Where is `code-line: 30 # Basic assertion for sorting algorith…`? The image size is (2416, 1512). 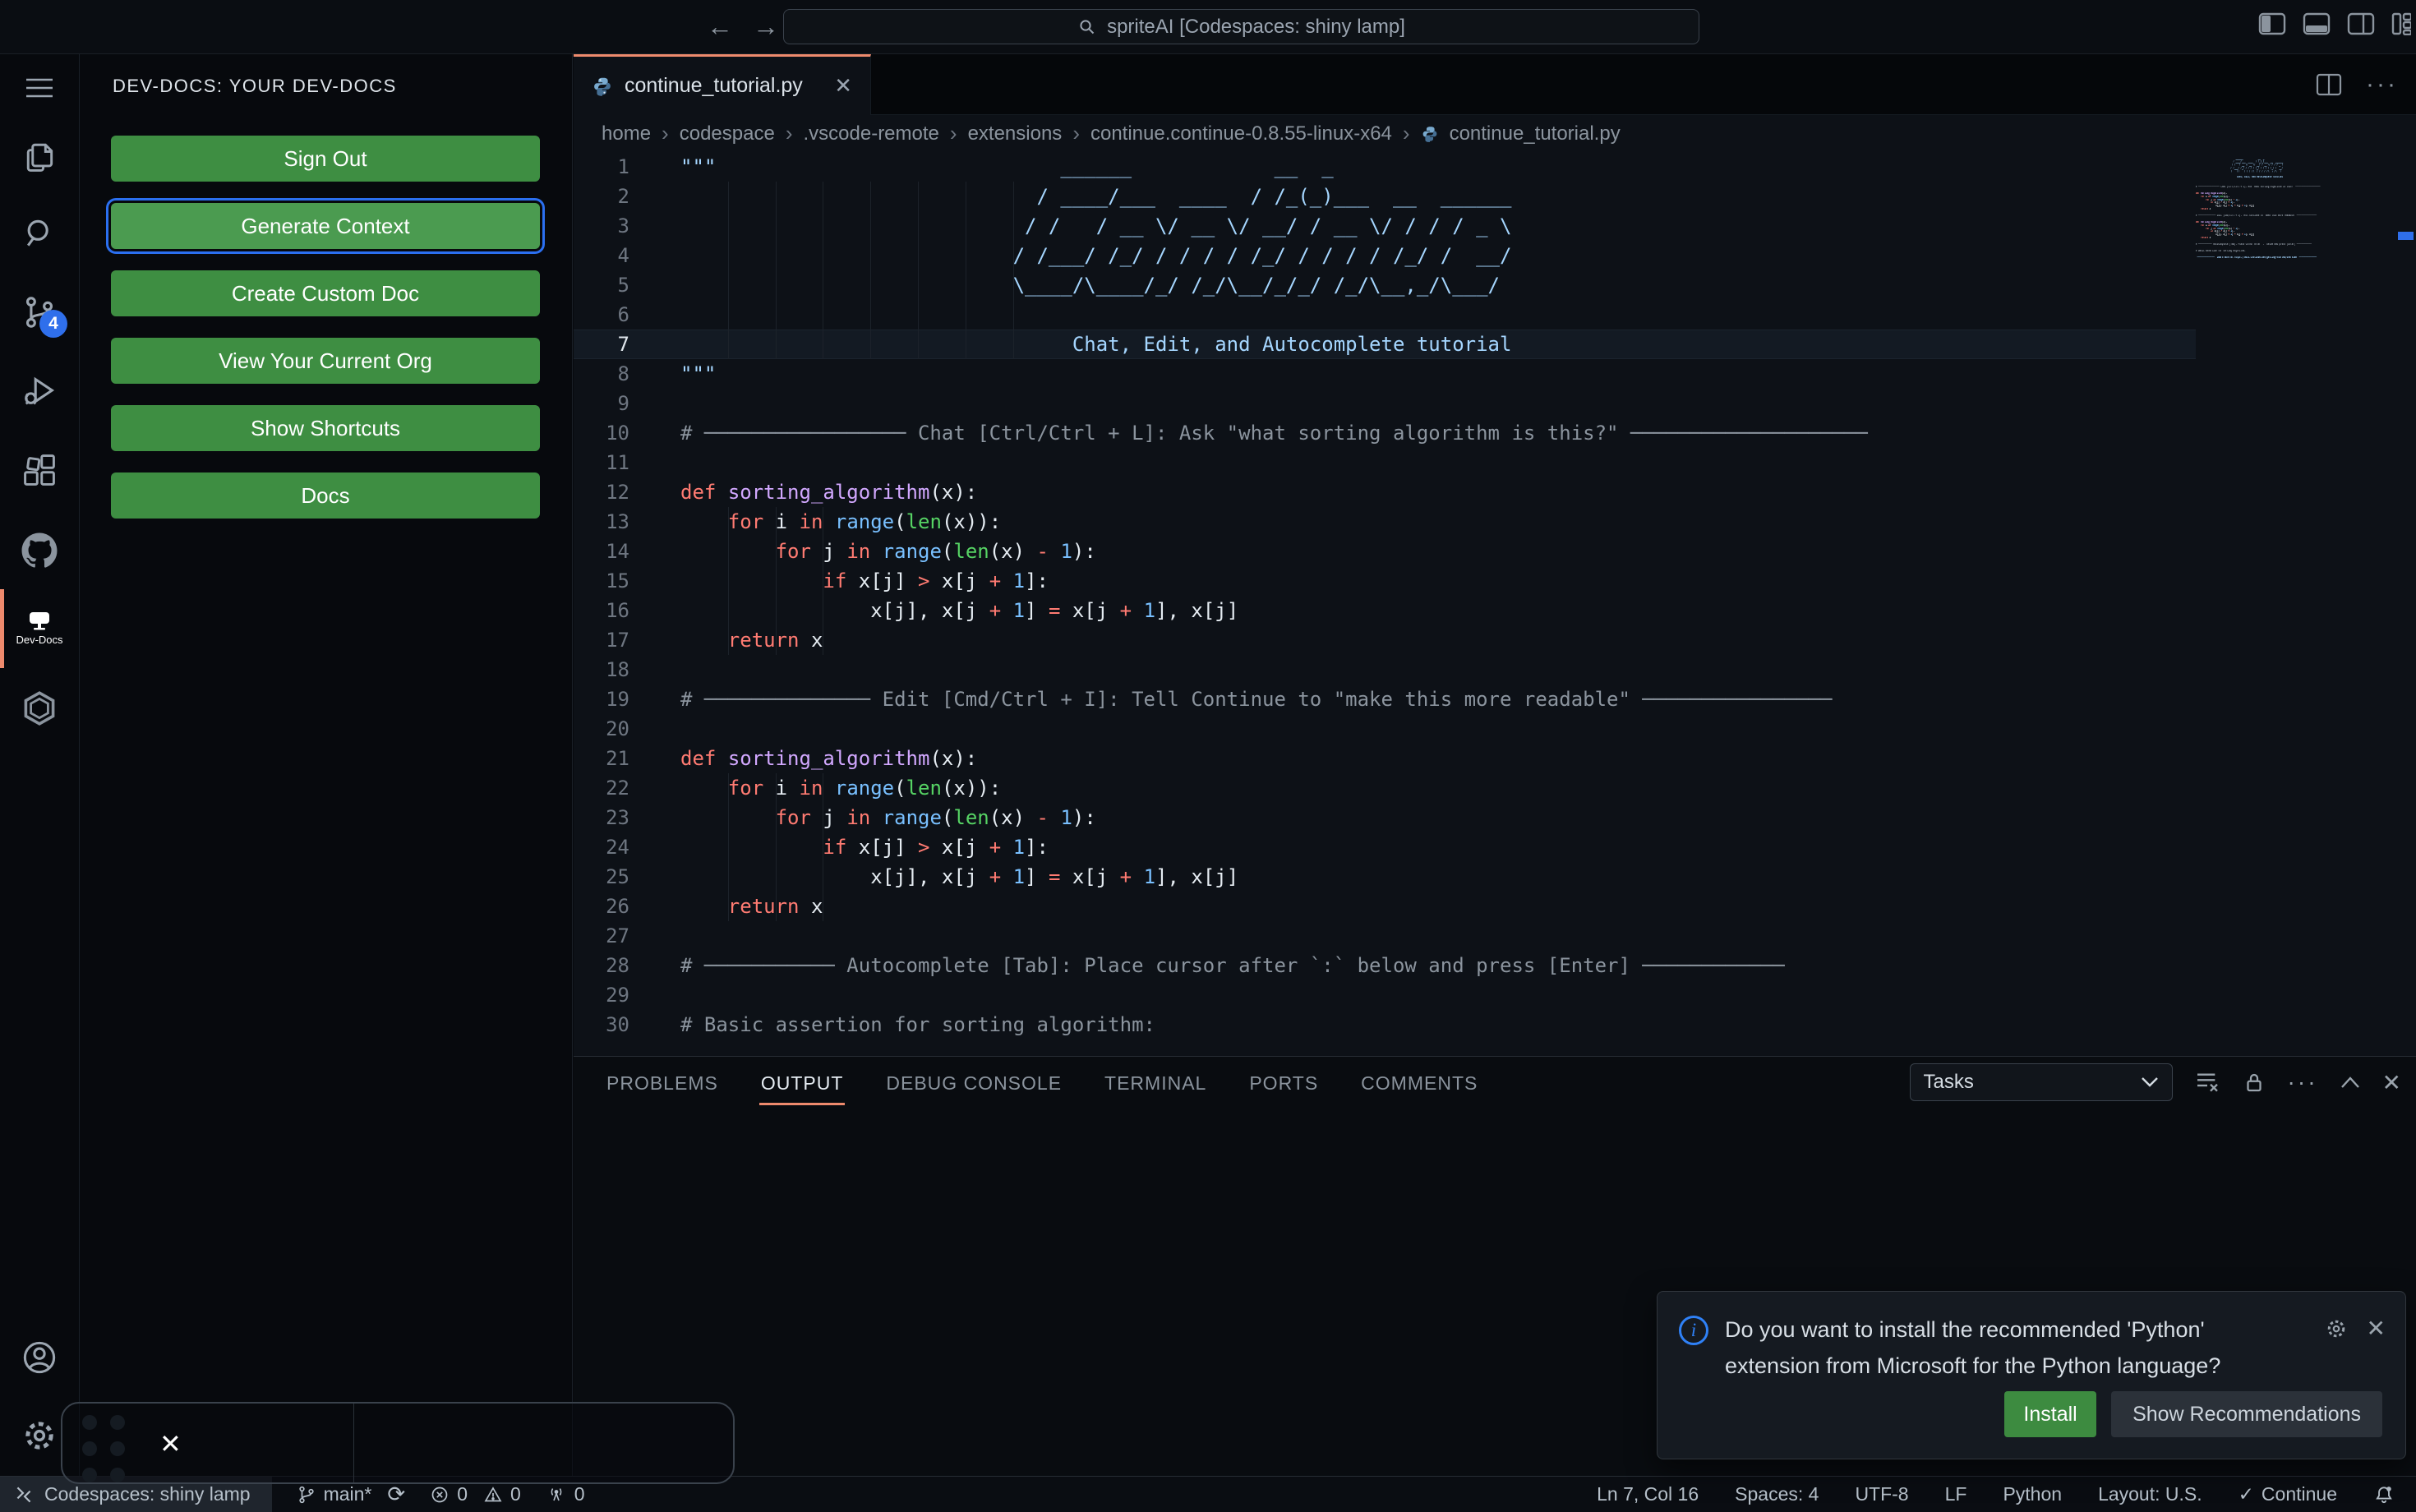
code-line: 30 # Basic assertion for sorting algorith… is located at coordinates (1385, 1025).